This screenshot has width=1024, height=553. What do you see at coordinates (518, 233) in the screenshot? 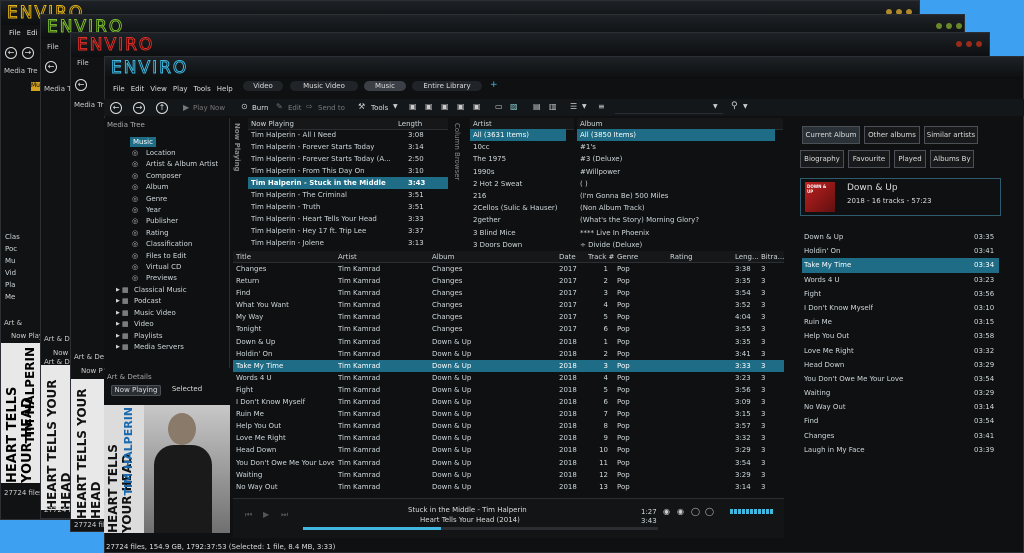
I see `artist-item: 3 Blind Mice` at bounding box center [518, 233].